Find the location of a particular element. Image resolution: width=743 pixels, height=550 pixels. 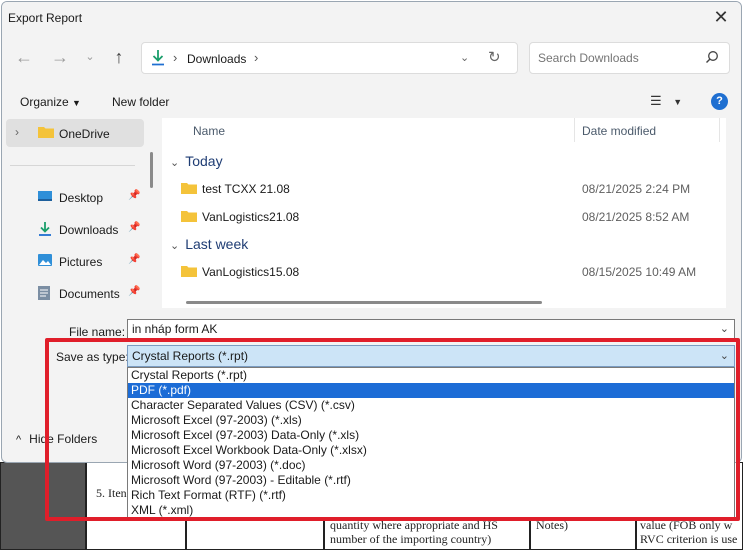

navigation-scrollbar is located at coordinates (151, 170).